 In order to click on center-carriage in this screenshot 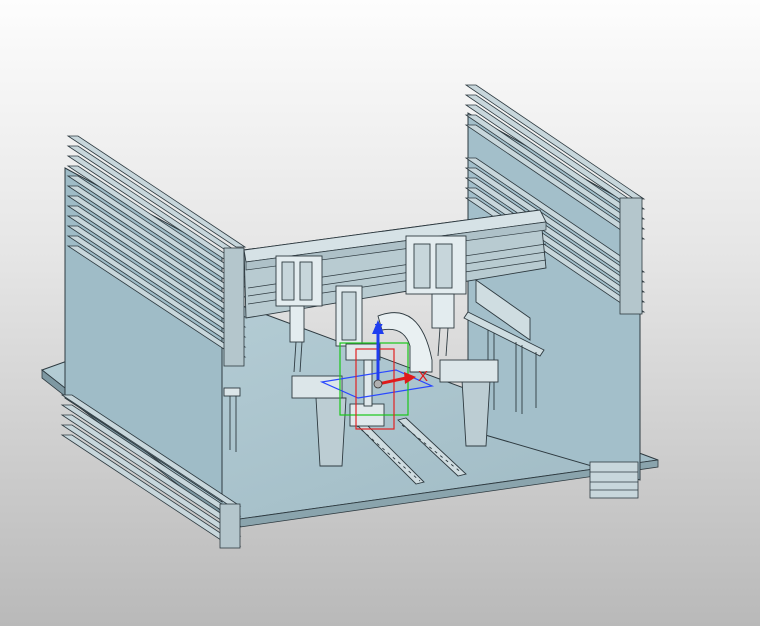, I will do `click(349, 316)`.